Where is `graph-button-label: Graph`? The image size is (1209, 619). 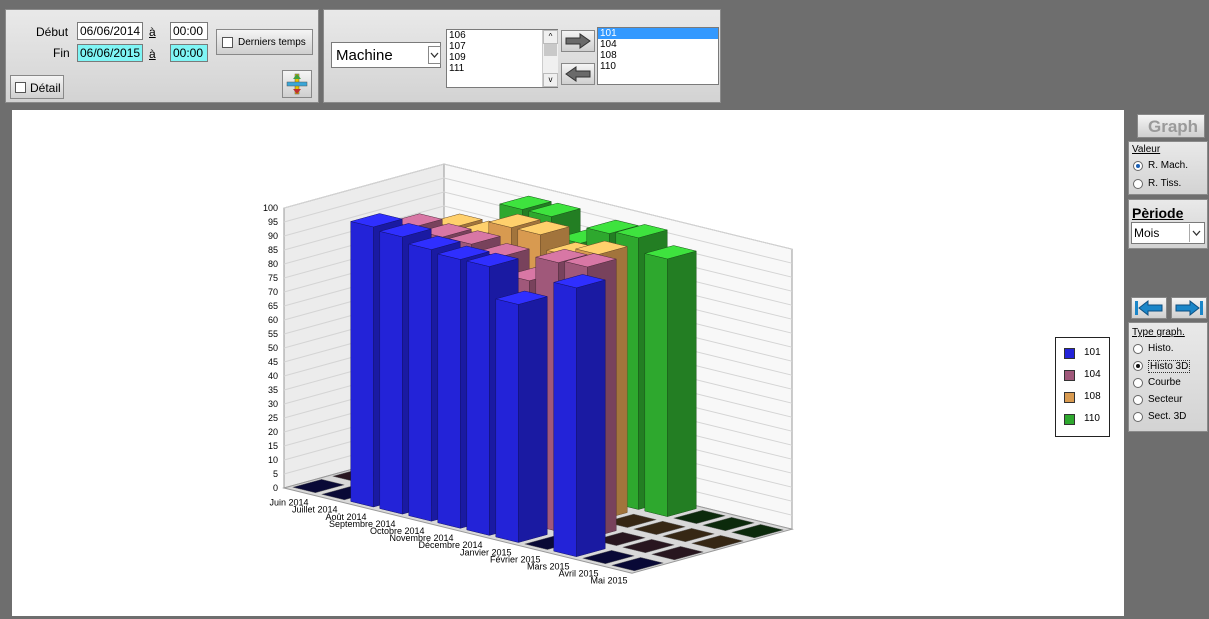 graph-button-label: Graph is located at coordinates (1173, 126).